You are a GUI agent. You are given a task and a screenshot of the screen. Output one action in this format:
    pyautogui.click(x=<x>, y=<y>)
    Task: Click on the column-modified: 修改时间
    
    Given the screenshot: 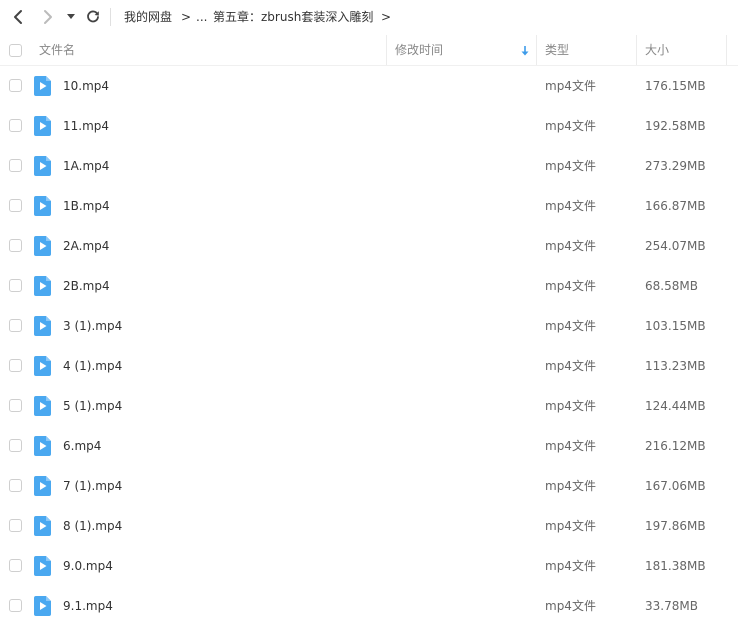 What is the action you would take?
    pyautogui.click(x=419, y=50)
    